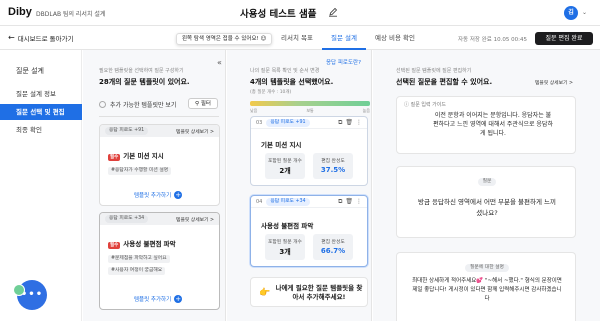 This screenshot has height=321, width=600. What do you see at coordinates (265, 293) in the screenshot?
I see `pointing-hand-icon: 👉` at bounding box center [265, 293].